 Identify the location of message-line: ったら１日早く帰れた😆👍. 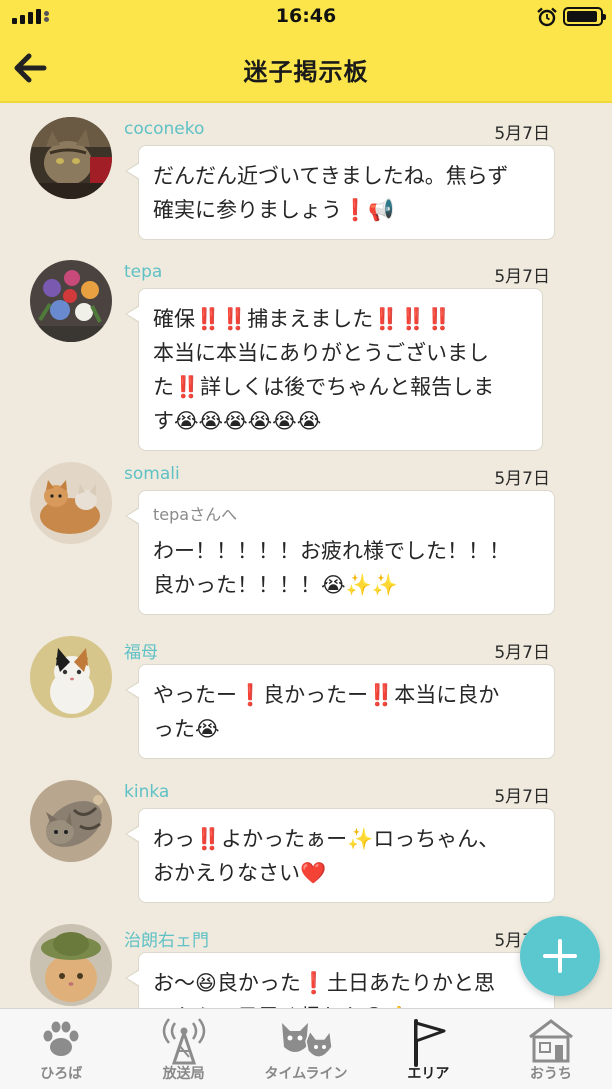
(346, 1004).